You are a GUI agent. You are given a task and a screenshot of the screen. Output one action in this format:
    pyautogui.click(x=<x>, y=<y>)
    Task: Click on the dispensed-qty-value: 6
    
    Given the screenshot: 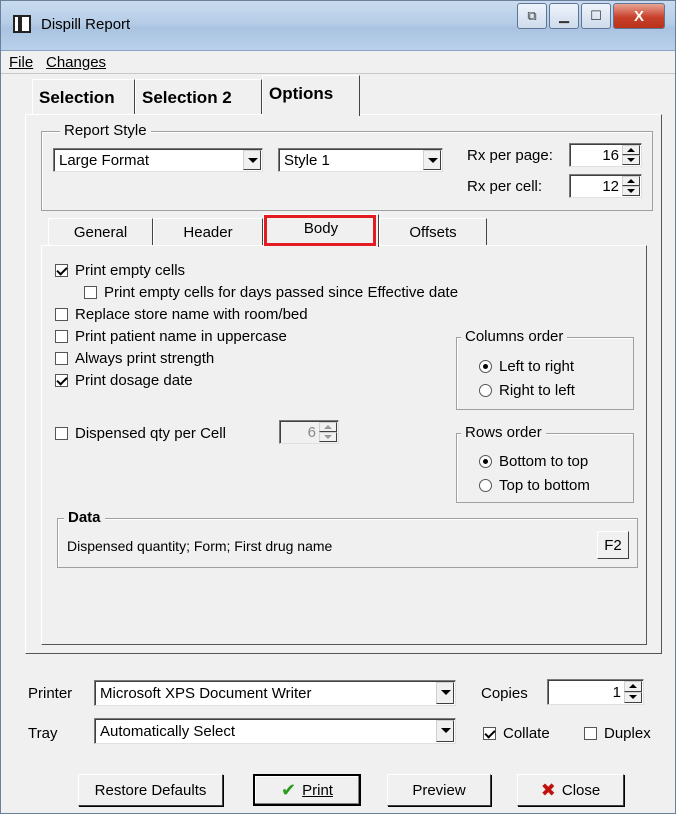 What is the action you would take?
    pyautogui.click(x=311, y=432)
    